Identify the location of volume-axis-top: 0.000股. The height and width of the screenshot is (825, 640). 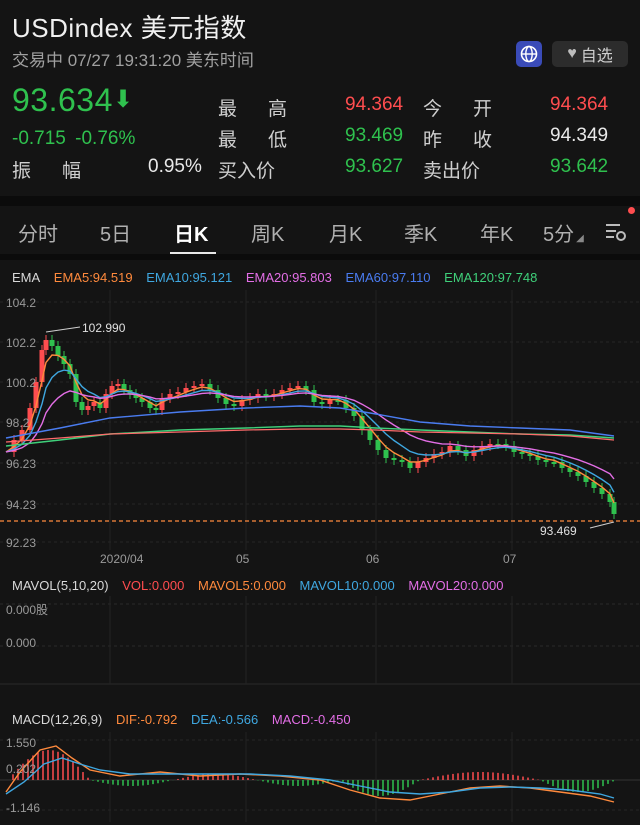
(27, 610).